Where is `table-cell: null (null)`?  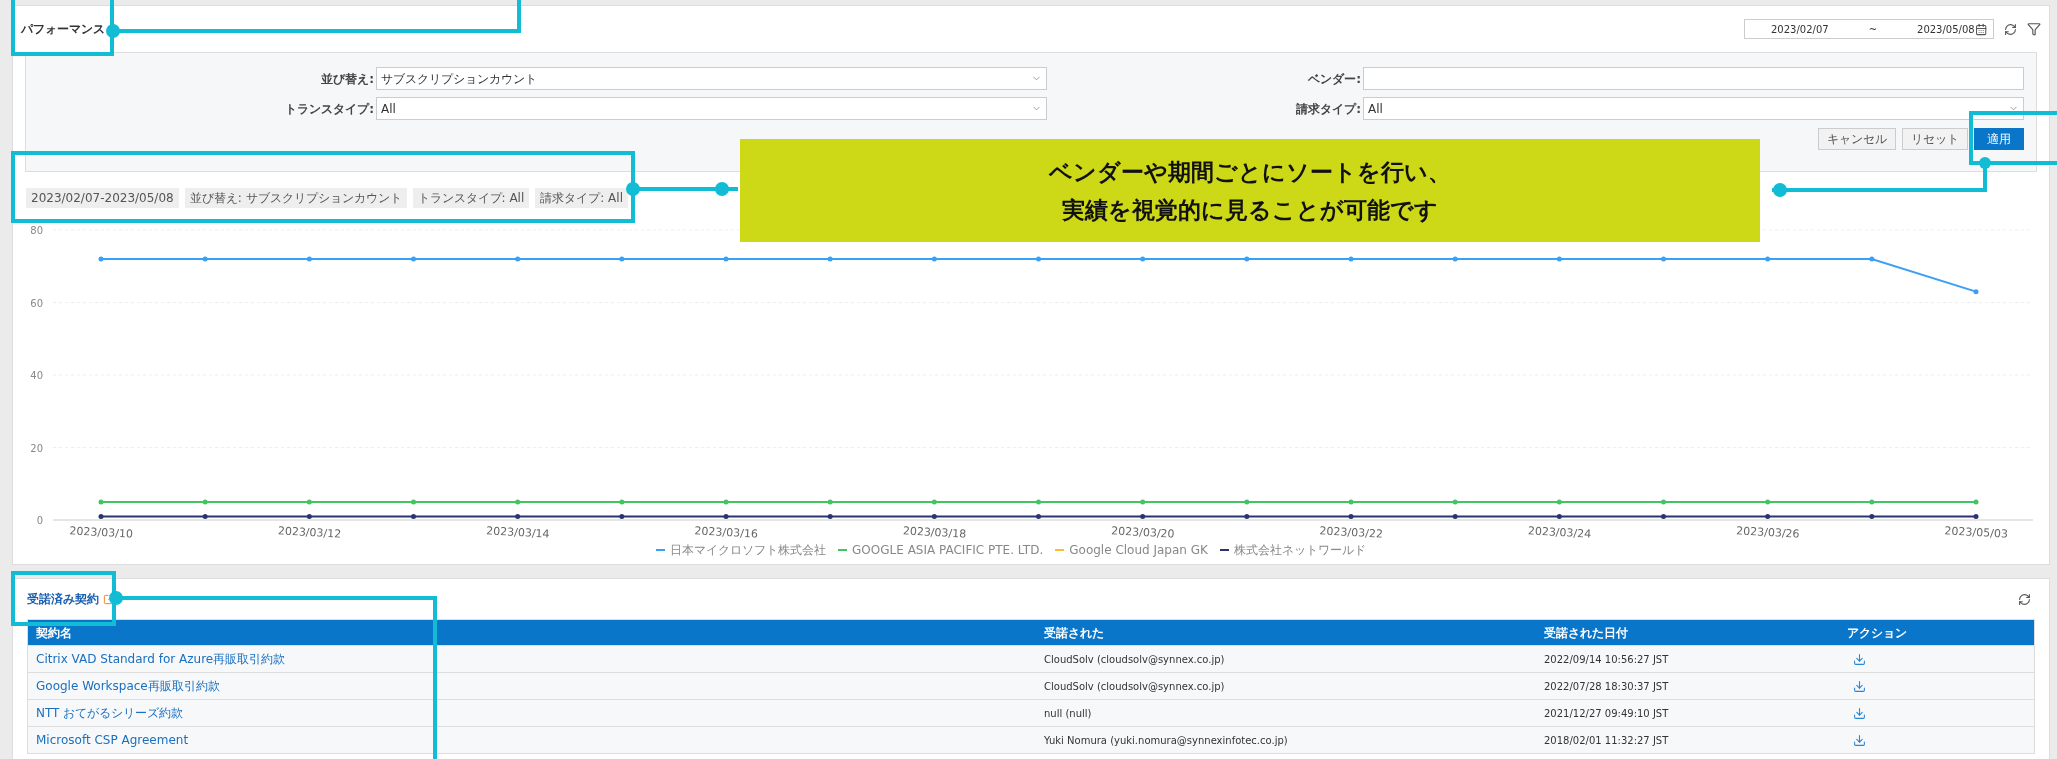 table-cell: null (null) is located at coordinates (1286, 712).